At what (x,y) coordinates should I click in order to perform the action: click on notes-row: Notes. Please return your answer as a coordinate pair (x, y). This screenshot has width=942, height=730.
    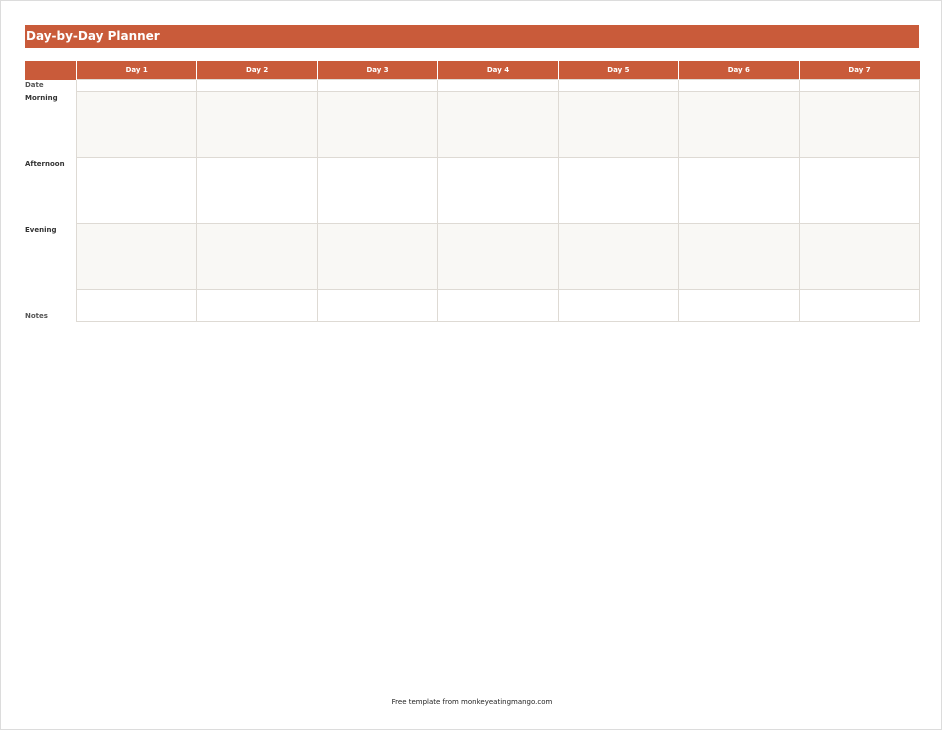
    Looking at the image, I should click on (473, 305).